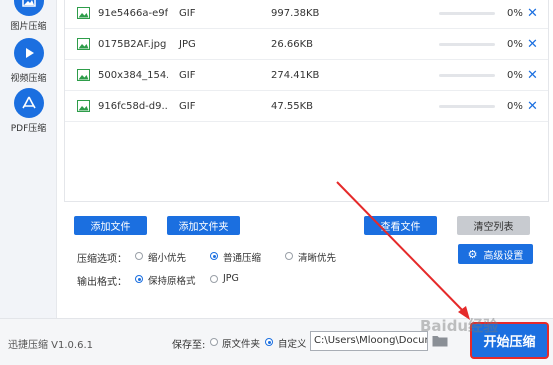  What do you see at coordinates (28, 27) in the screenshot?
I see `sidebar-item-label: 图片压缩` at bounding box center [28, 27].